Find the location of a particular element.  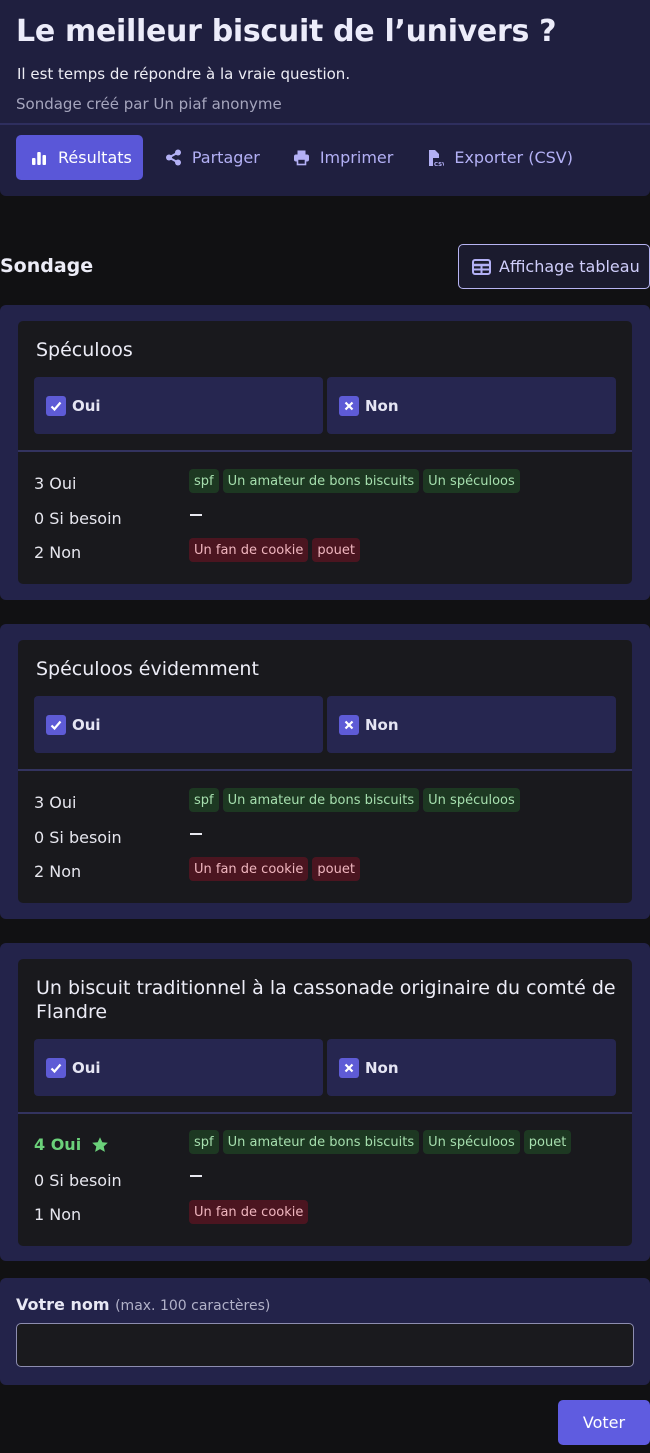

tab-export-csv-label: Exporter (CSV) is located at coordinates (513, 157).